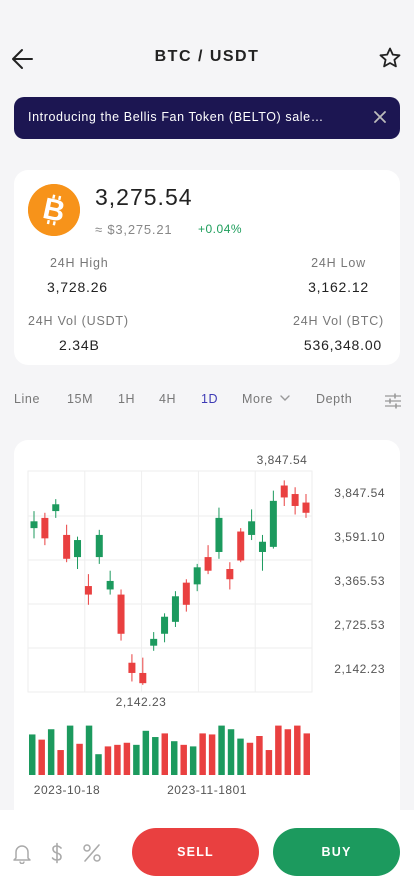 The height and width of the screenshot is (896, 414). I want to click on high-label: 24H High, so click(79, 263).